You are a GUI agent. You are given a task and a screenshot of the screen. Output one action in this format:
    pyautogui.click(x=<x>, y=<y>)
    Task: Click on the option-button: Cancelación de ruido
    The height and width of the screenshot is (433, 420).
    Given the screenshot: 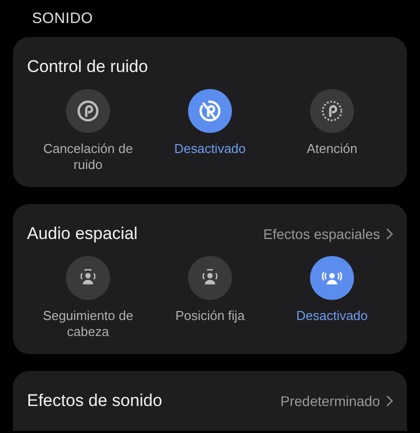 What is the action you would take?
    pyautogui.click(x=88, y=131)
    